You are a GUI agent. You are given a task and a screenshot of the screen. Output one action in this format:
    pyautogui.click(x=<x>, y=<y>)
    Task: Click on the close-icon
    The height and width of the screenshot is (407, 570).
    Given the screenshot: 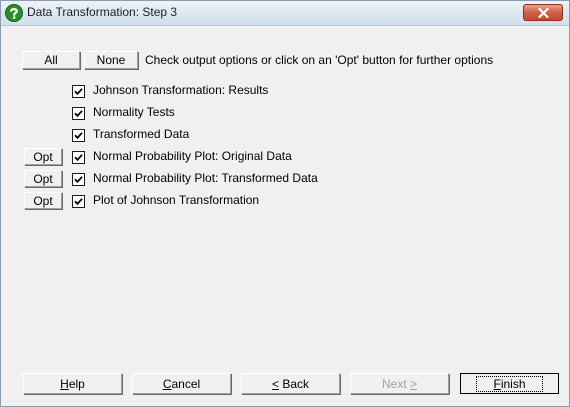 What is the action you would take?
    pyautogui.click(x=543, y=13)
    